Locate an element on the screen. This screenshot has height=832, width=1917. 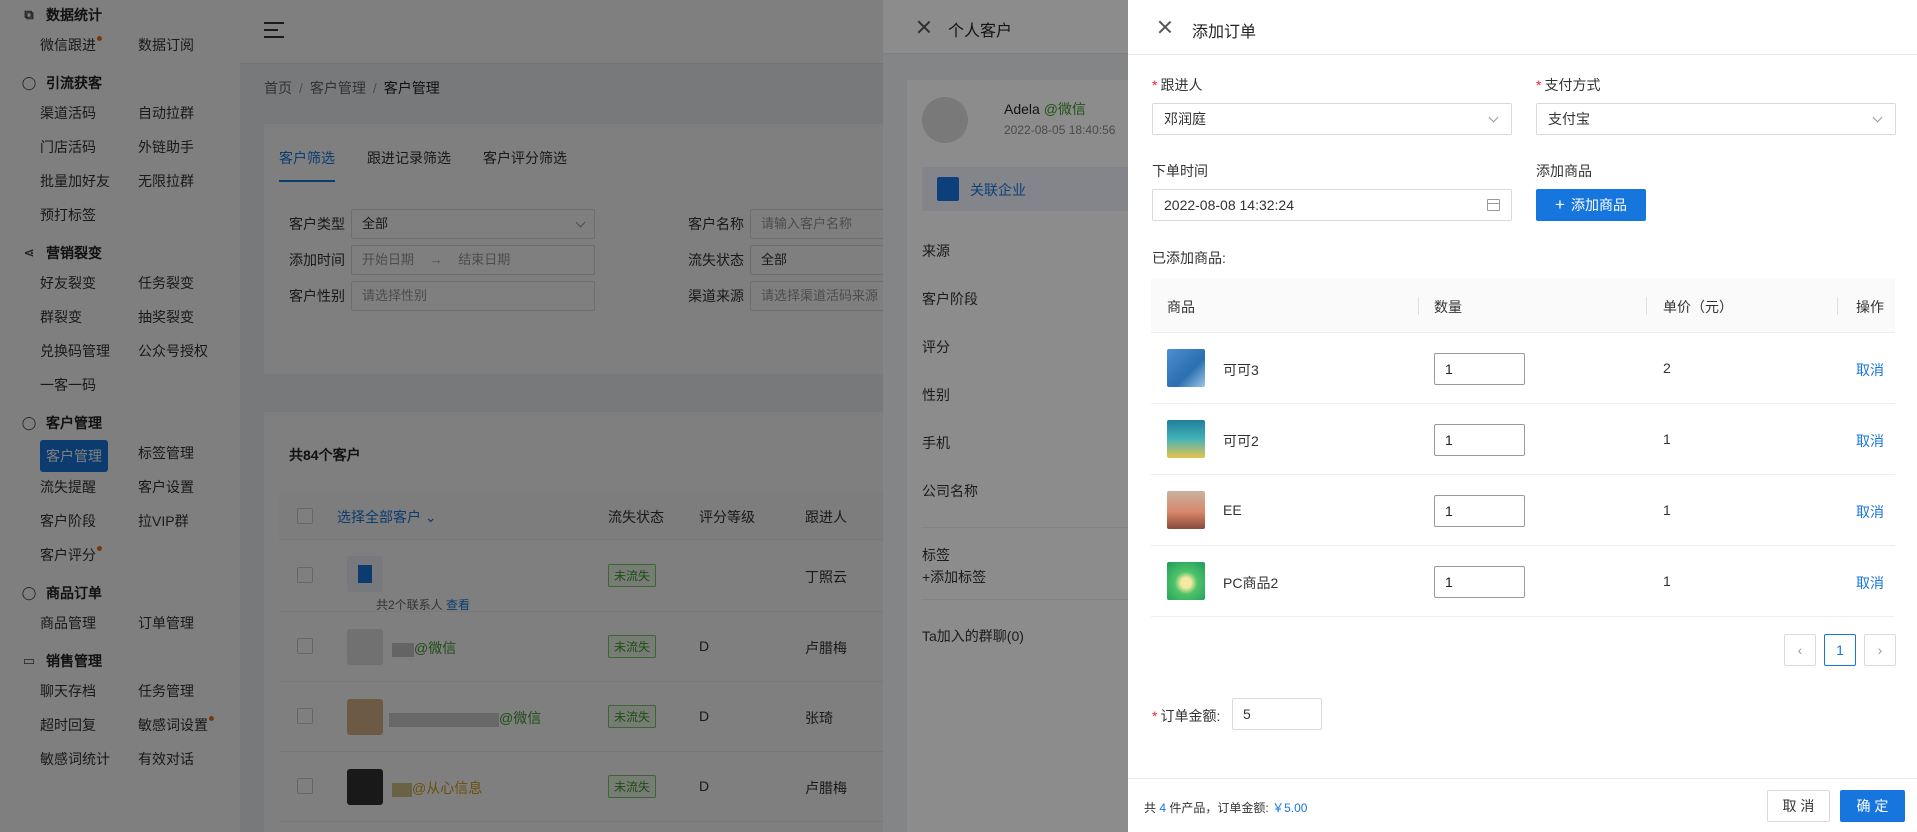
follower-value: 邓润庭 is located at coordinates (1185, 119).